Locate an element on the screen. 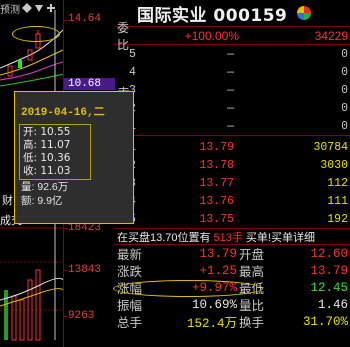 This screenshot has width=350, height=347. sell-row-1: 1 — 0 is located at coordinates (232, 126).